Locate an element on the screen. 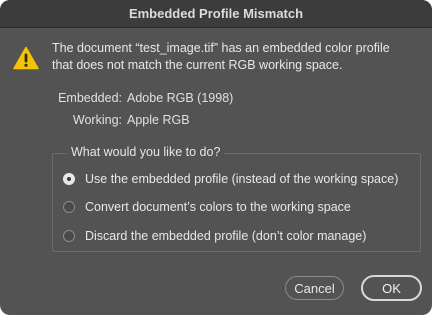  working-value: Apple RGB is located at coordinates (158, 120).